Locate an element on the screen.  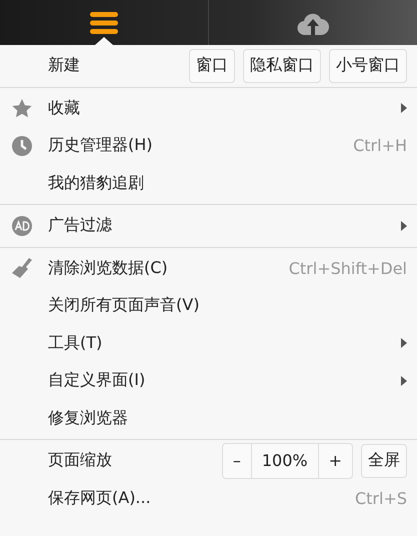
zoom-out-button: – is located at coordinates (237, 461).